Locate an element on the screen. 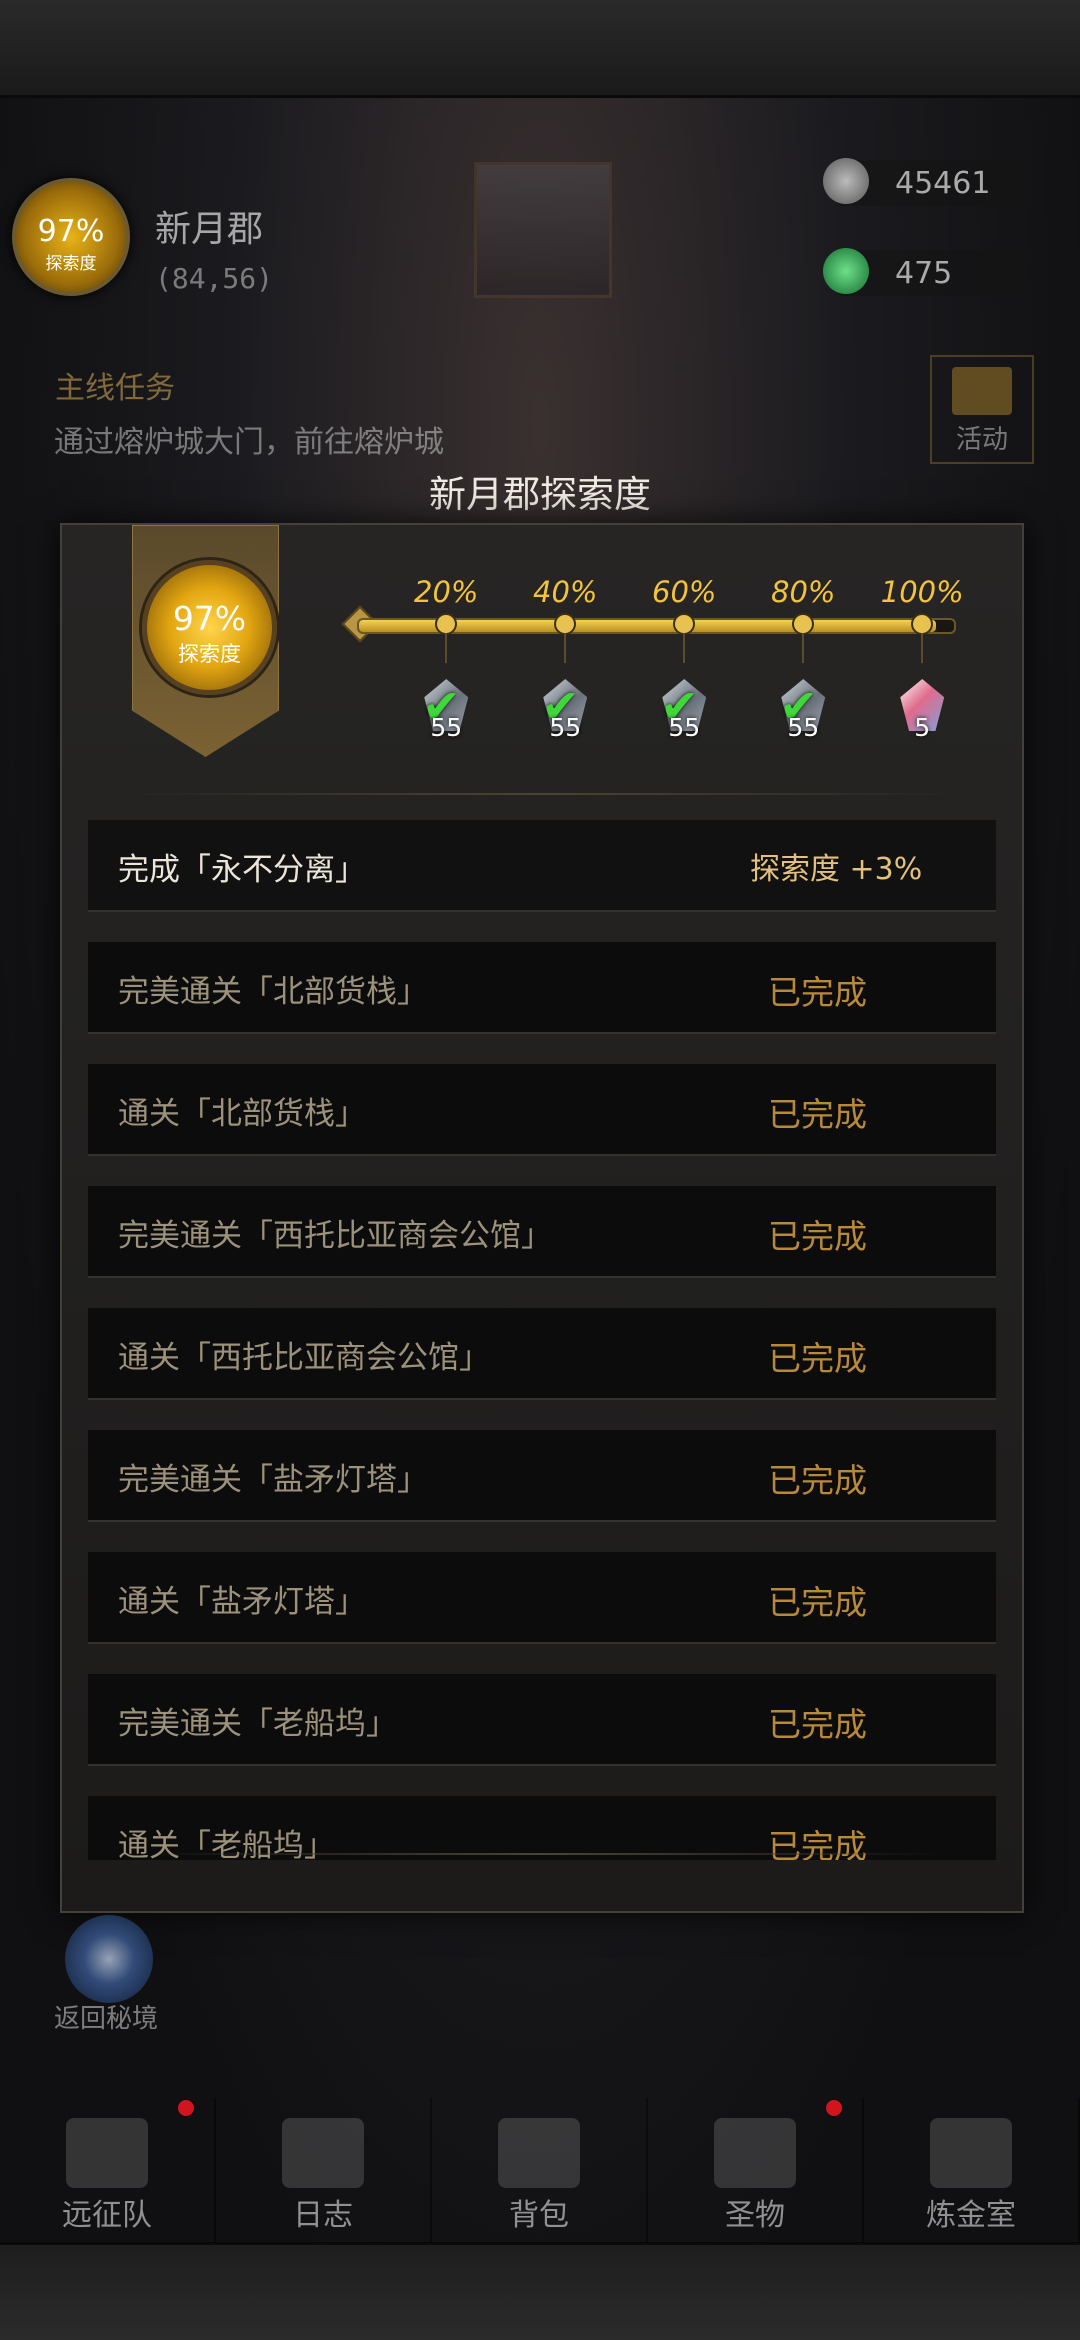  backpack-icon is located at coordinates (539, 2153).